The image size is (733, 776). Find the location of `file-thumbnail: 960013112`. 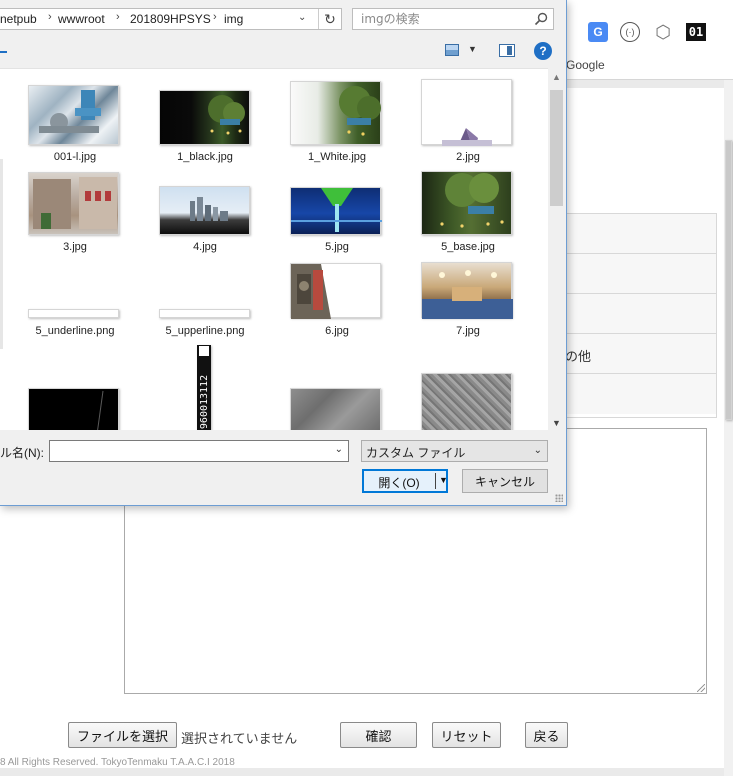

file-thumbnail: 960013112 is located at coordinates (204, 387).